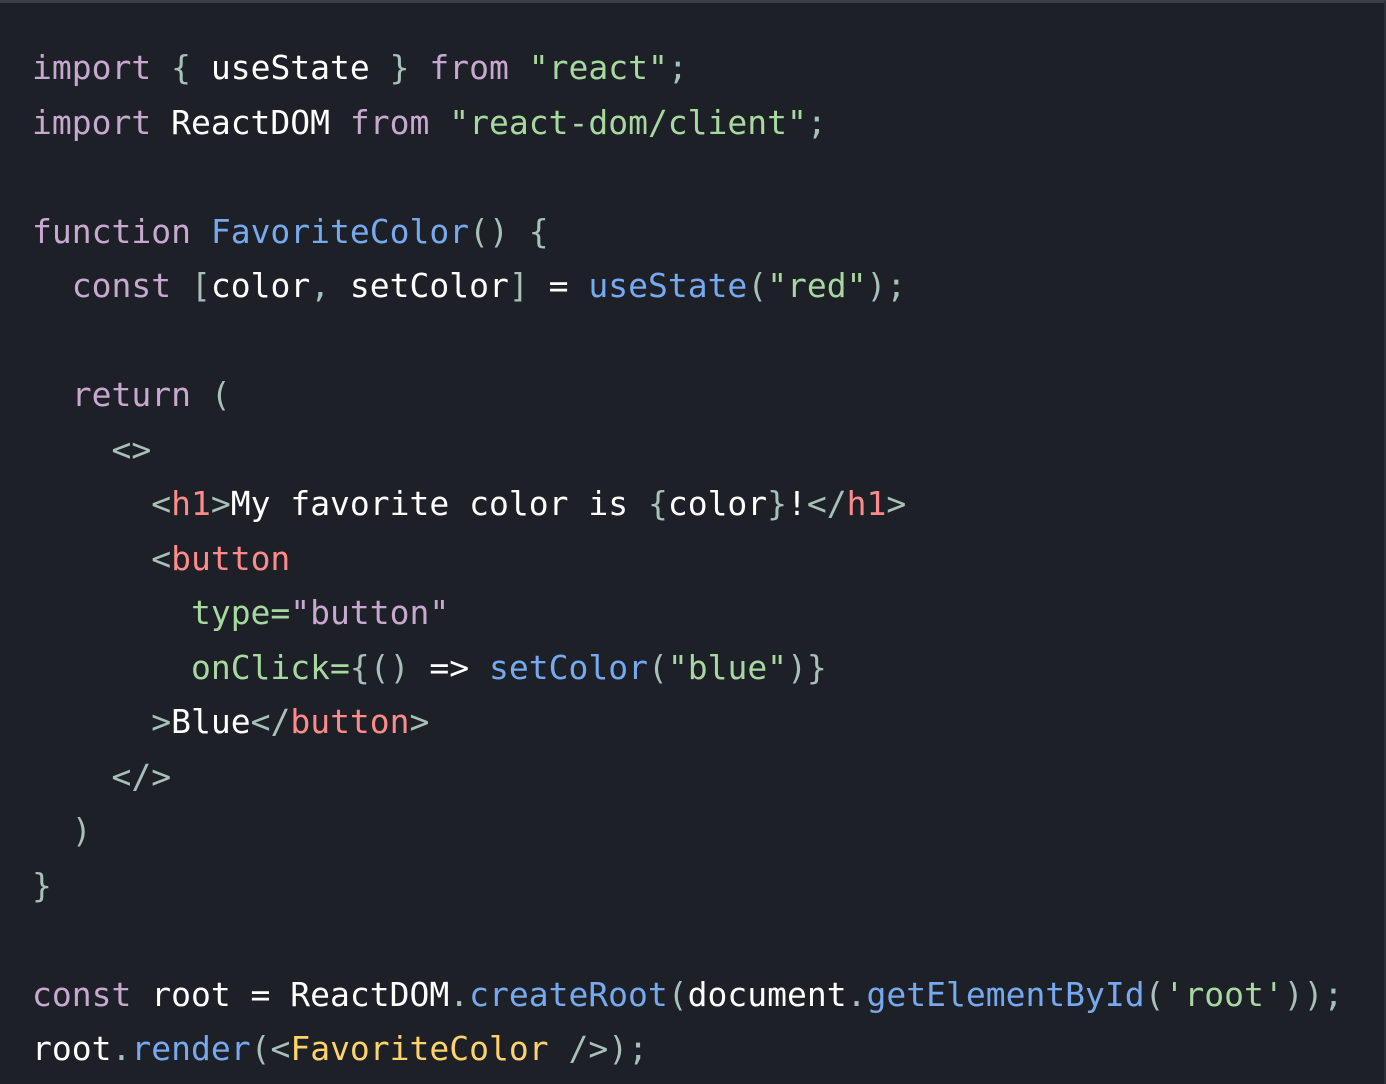  What do you see at coordinates (320, 285) in the screenshot?
I see `code-token-punct: ,` at bounding box center [320, 285].